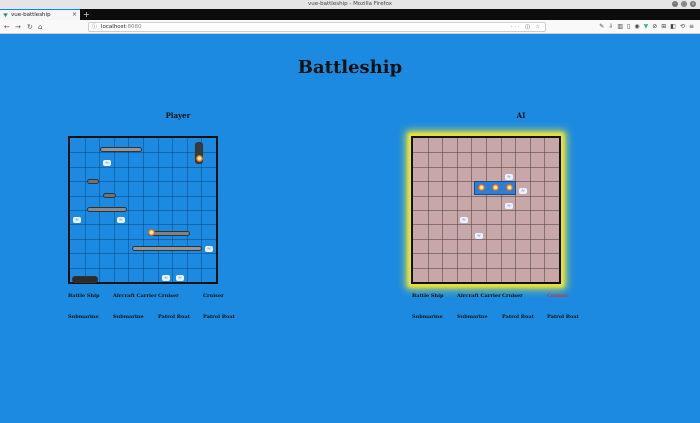  Describe the element at coordinates (654, 27) in the screenshot. I see `extension-icon: ⊘` at that location.